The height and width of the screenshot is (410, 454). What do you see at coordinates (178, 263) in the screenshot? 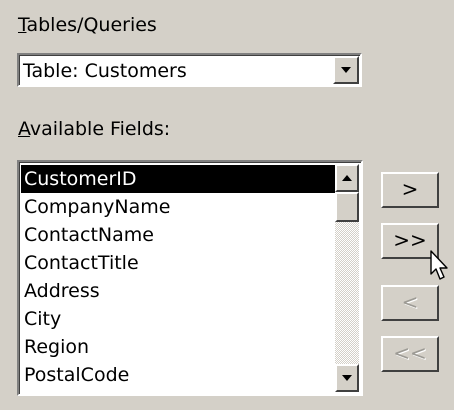
I see `list-item: ContactTitle` at bounding box center [178, 263].